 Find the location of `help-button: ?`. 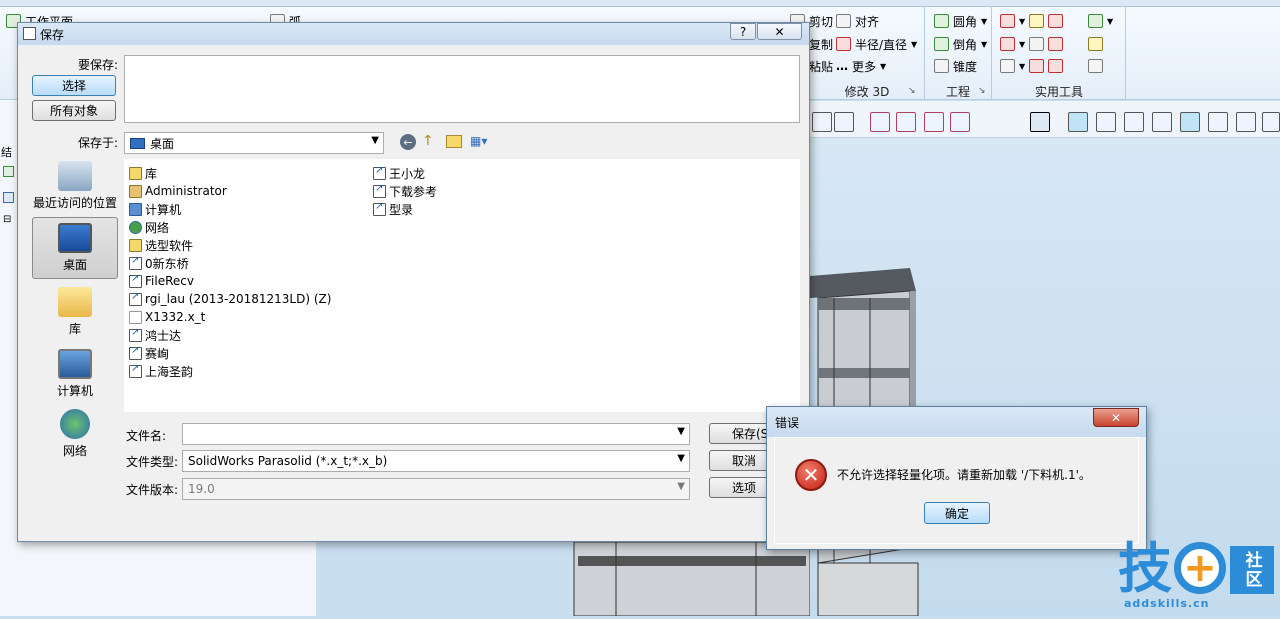

help-button: ? is located at coordinates (743, 31).